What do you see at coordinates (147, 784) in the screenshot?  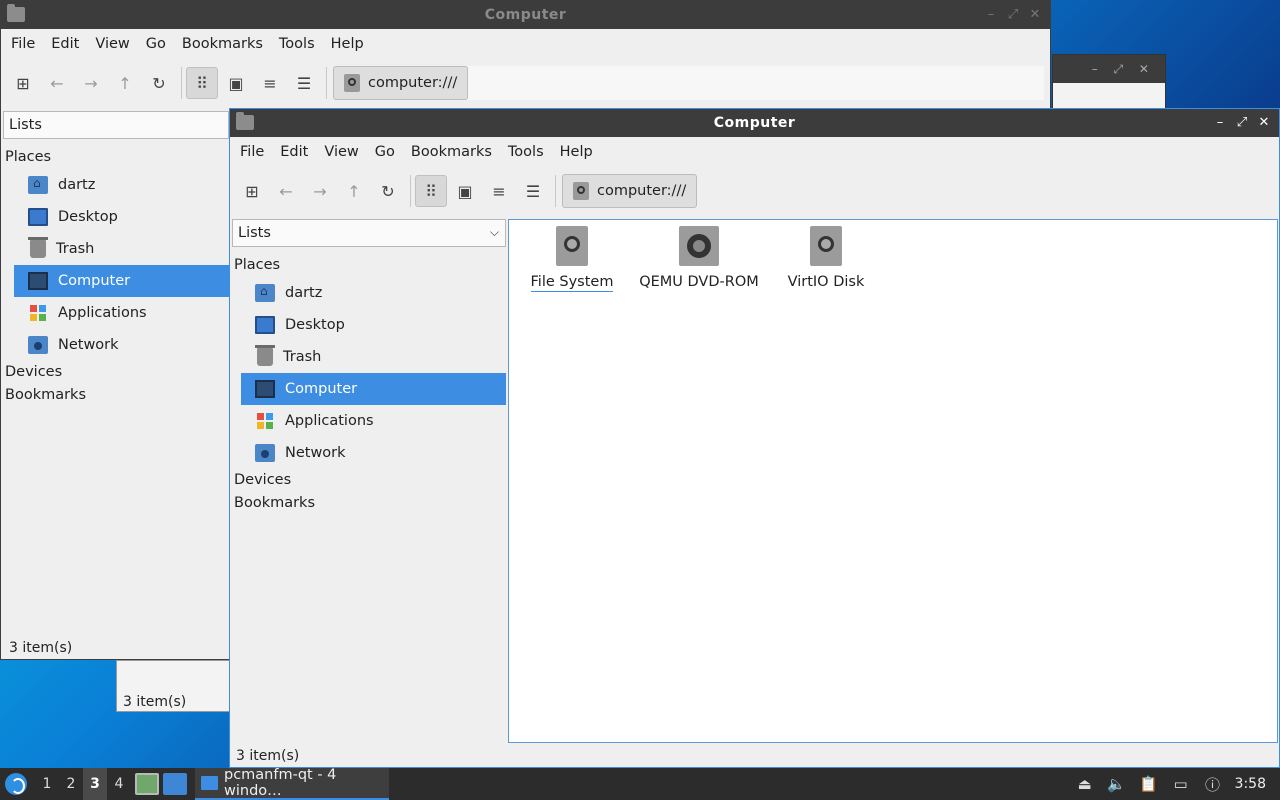 I see `file-manager-launcher-icon` at bounding box center [147, 784].